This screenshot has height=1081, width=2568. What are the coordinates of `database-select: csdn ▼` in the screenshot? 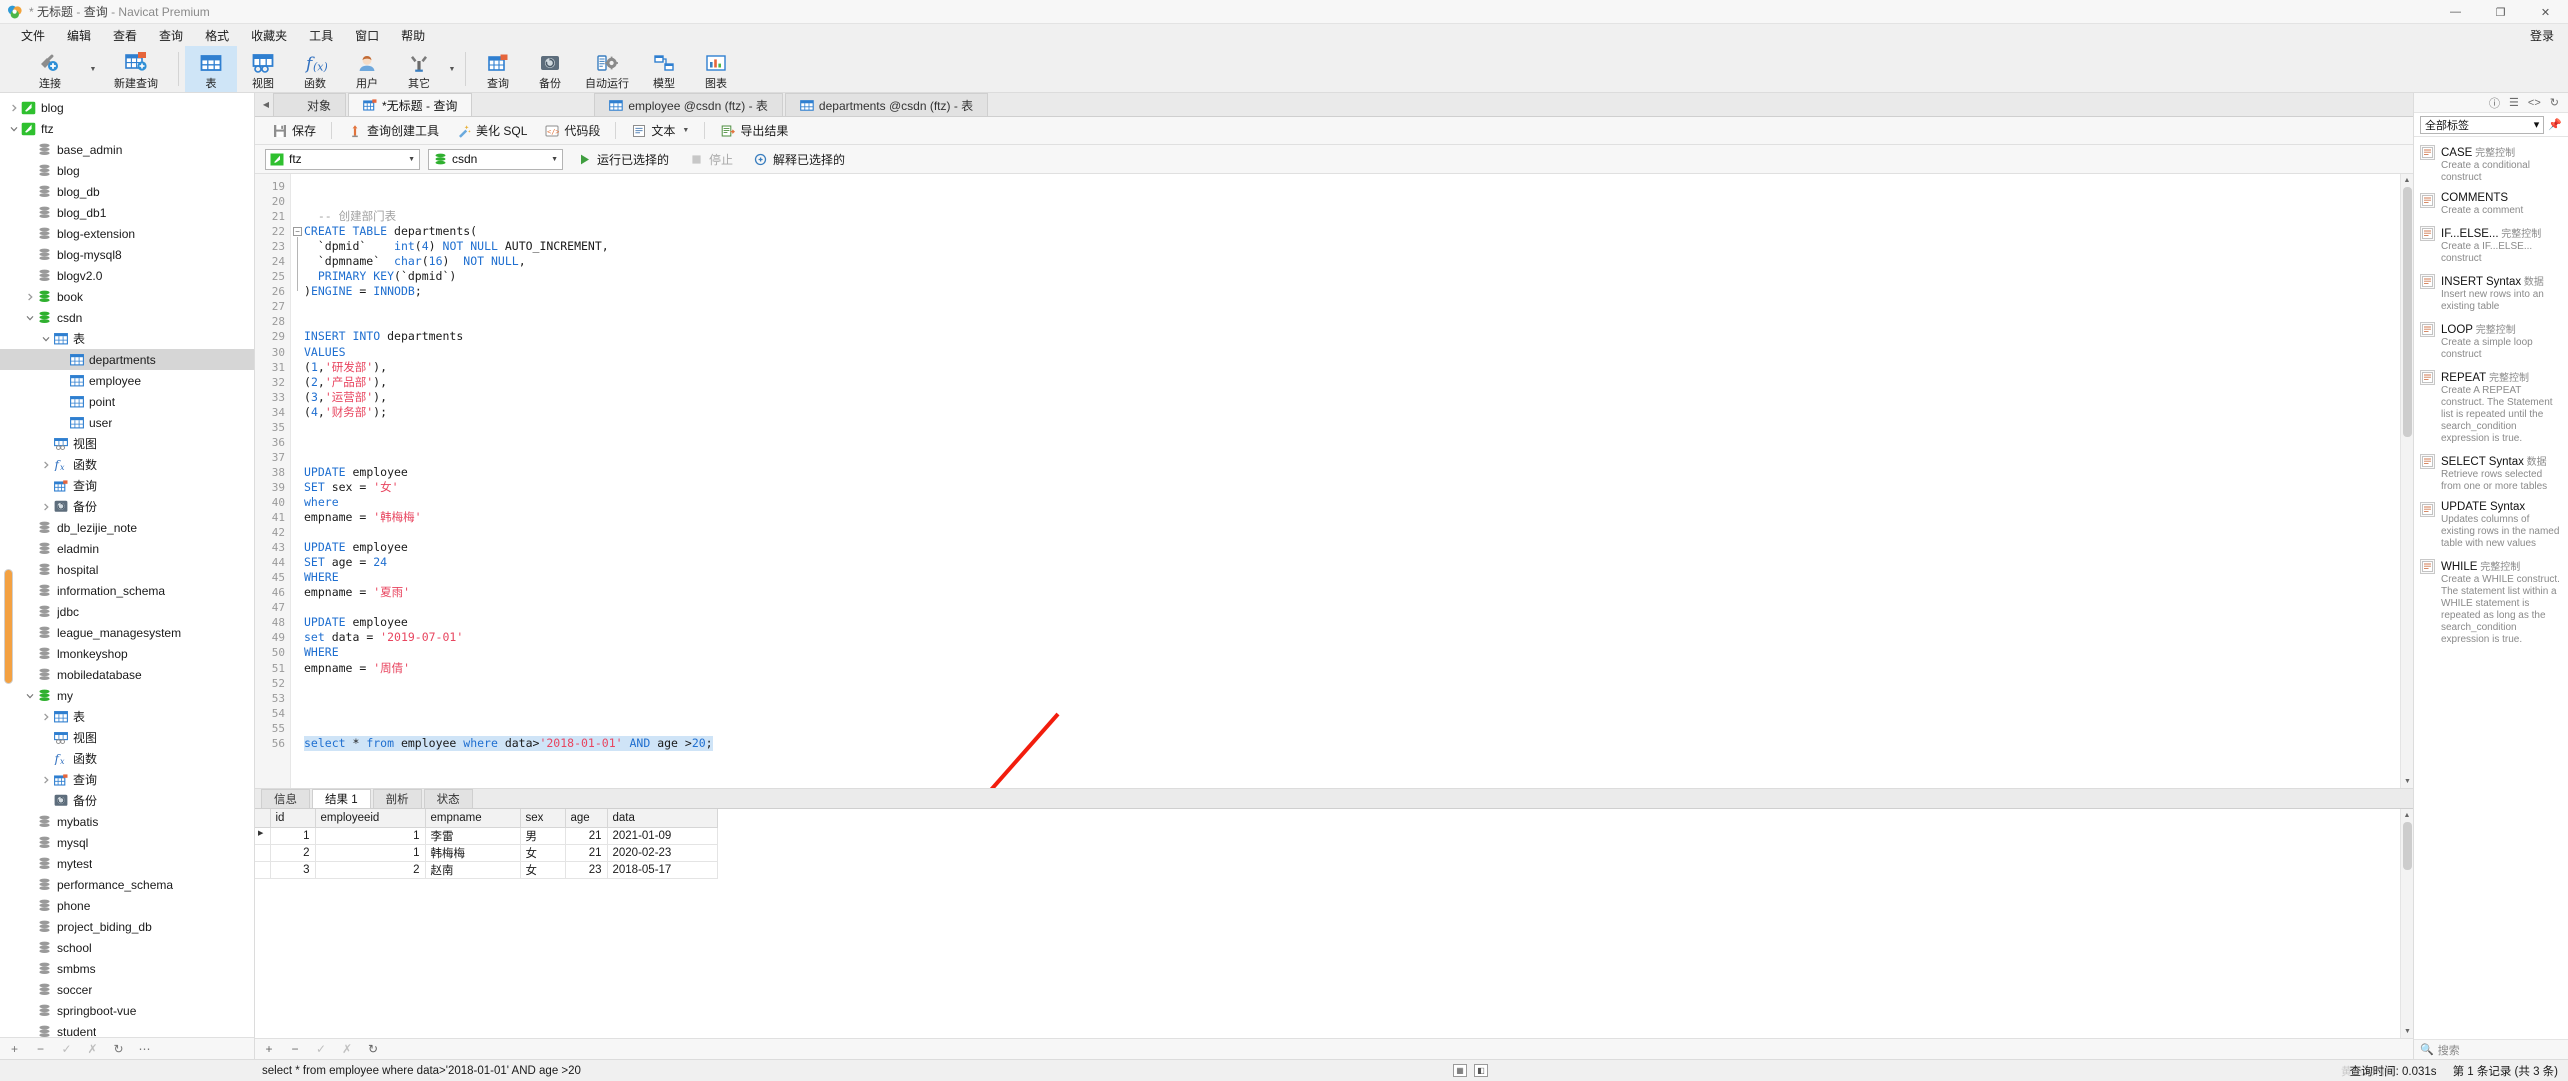 It's located at (495, 159).